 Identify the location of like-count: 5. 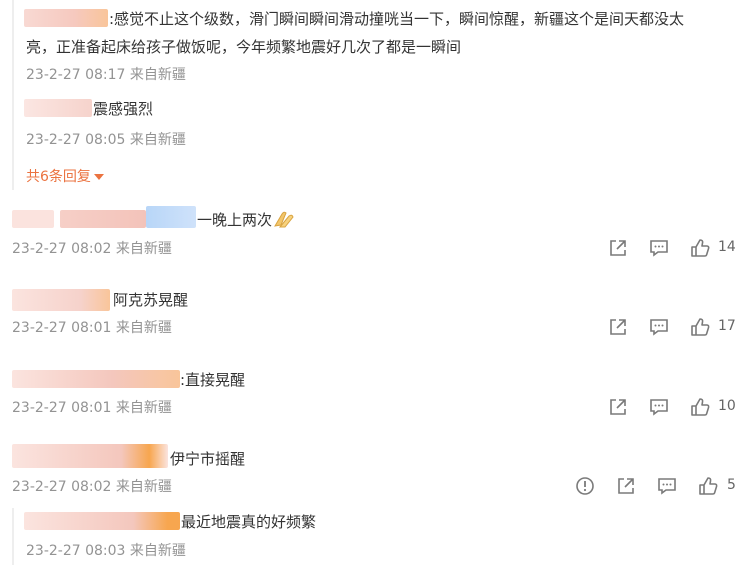
(731, 485).